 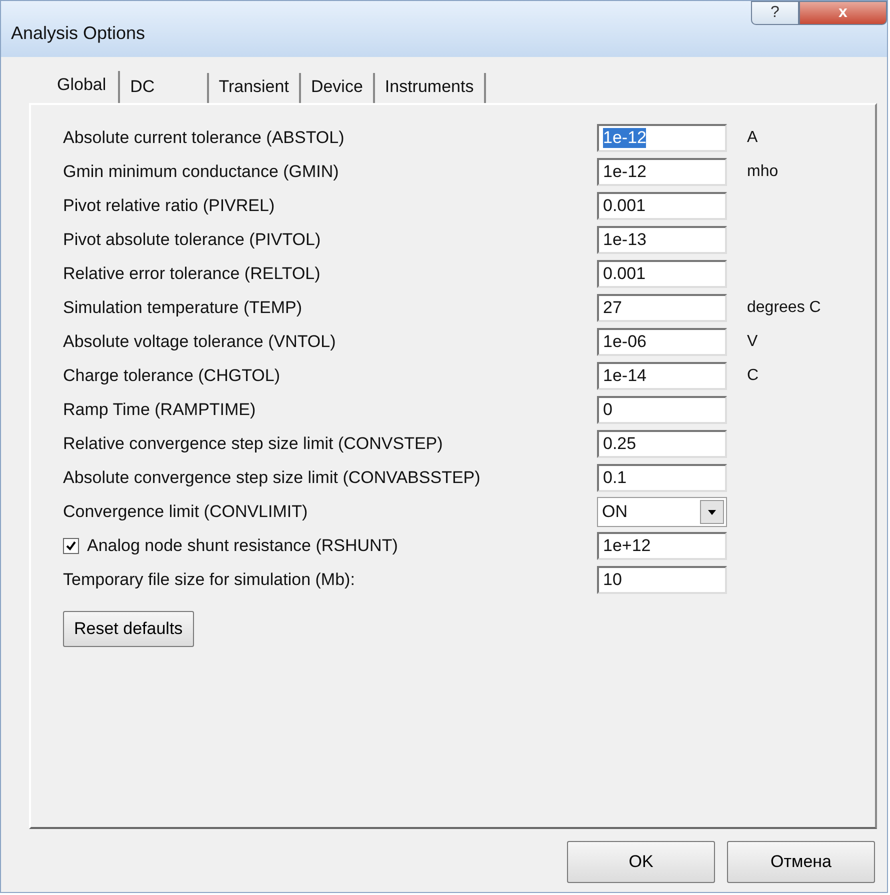 What do you see at coordinates (199, 342) in the screenshot?
I see `option-label: Absolute voltage tolerance (VNTOL)` at bounding box center [199, 342].